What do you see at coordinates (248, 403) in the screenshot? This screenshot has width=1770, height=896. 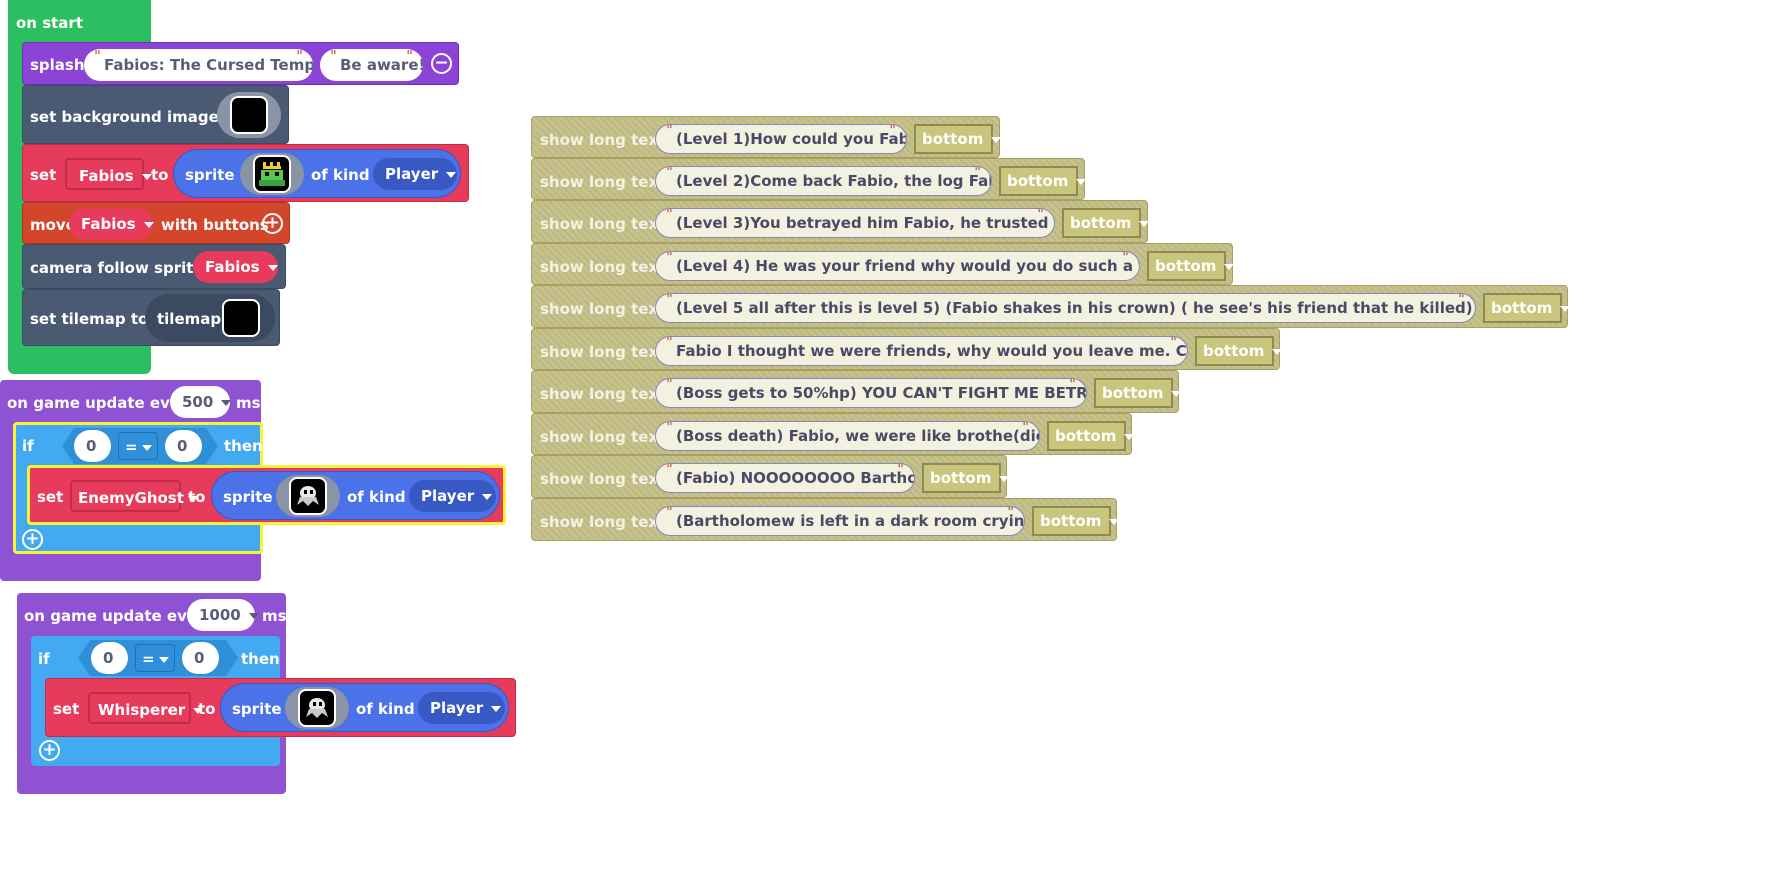 I see `ms-label: ms` at bounding box center [248, 403].